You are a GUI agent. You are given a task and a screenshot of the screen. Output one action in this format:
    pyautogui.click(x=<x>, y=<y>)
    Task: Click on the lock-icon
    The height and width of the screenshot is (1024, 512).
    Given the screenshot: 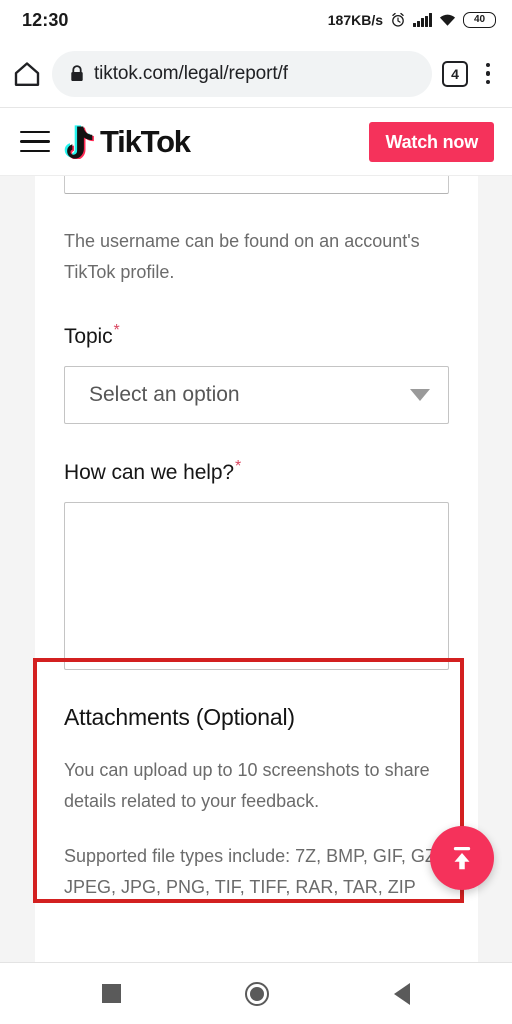 What is the action you would take?
    pyautogui.click(x=77, y=73)
    